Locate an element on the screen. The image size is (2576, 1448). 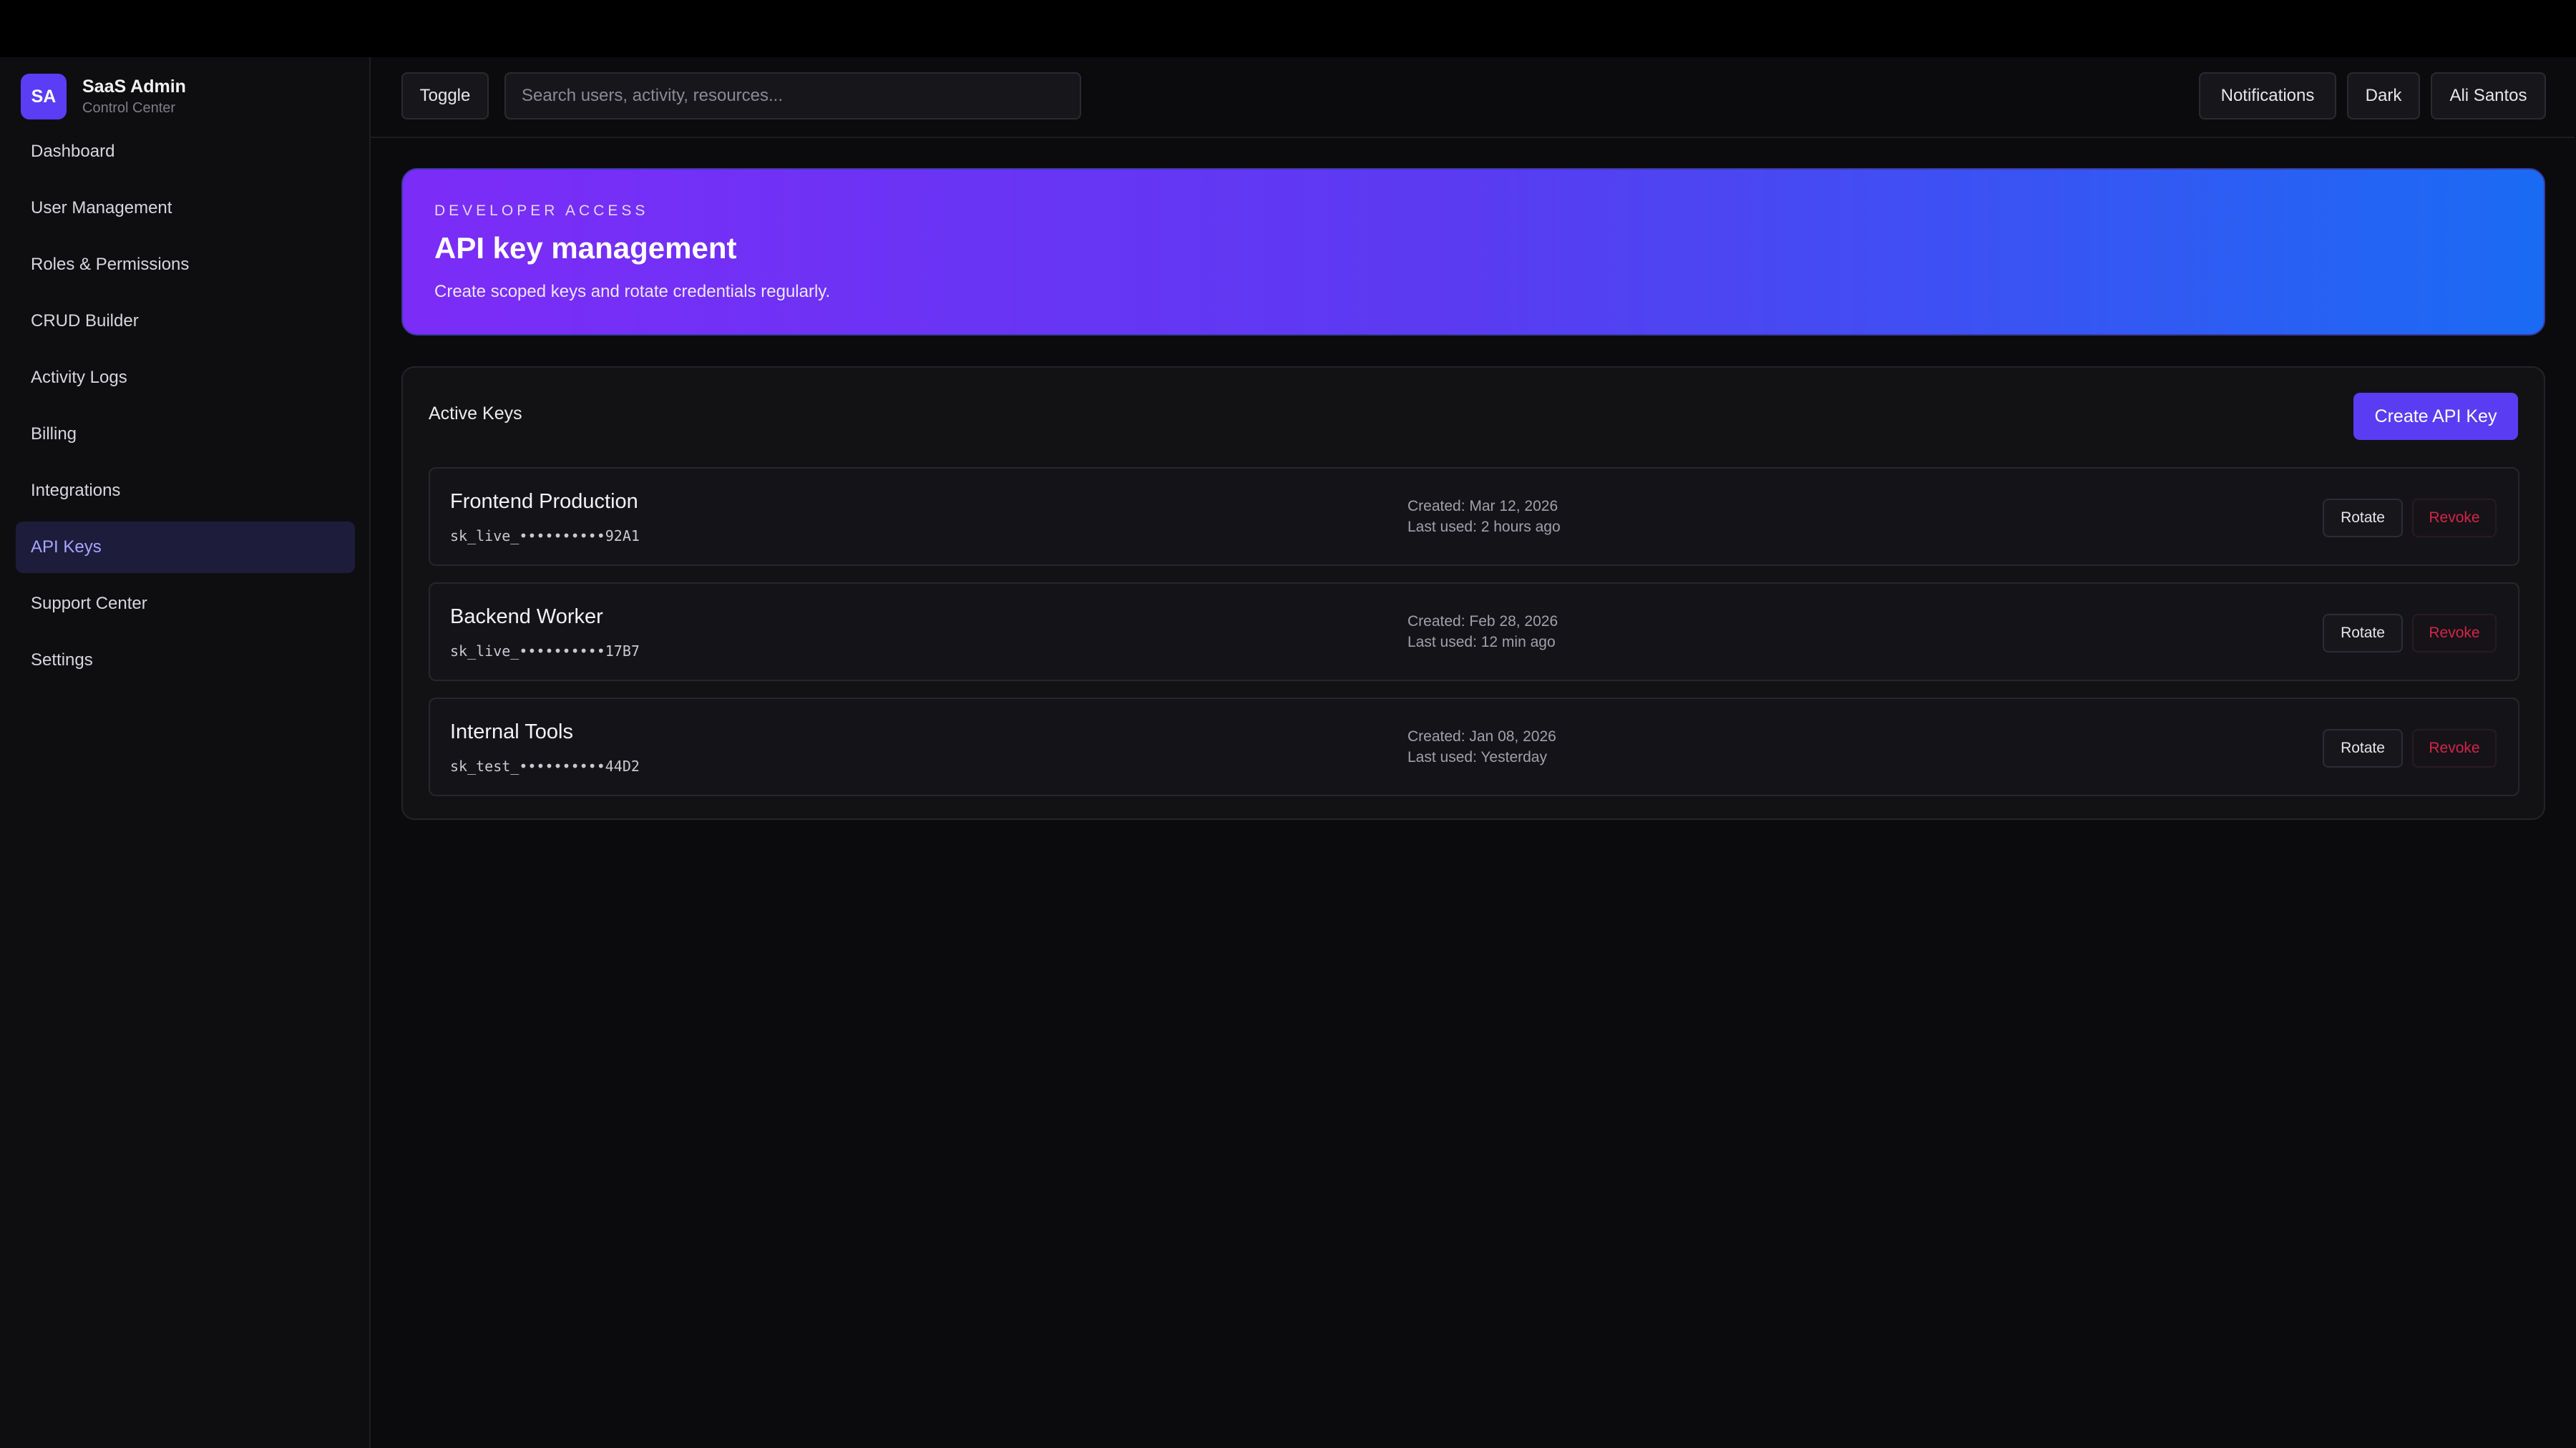
brand-text: SaaS Admin Control Center is located at coordinates (134, 96).